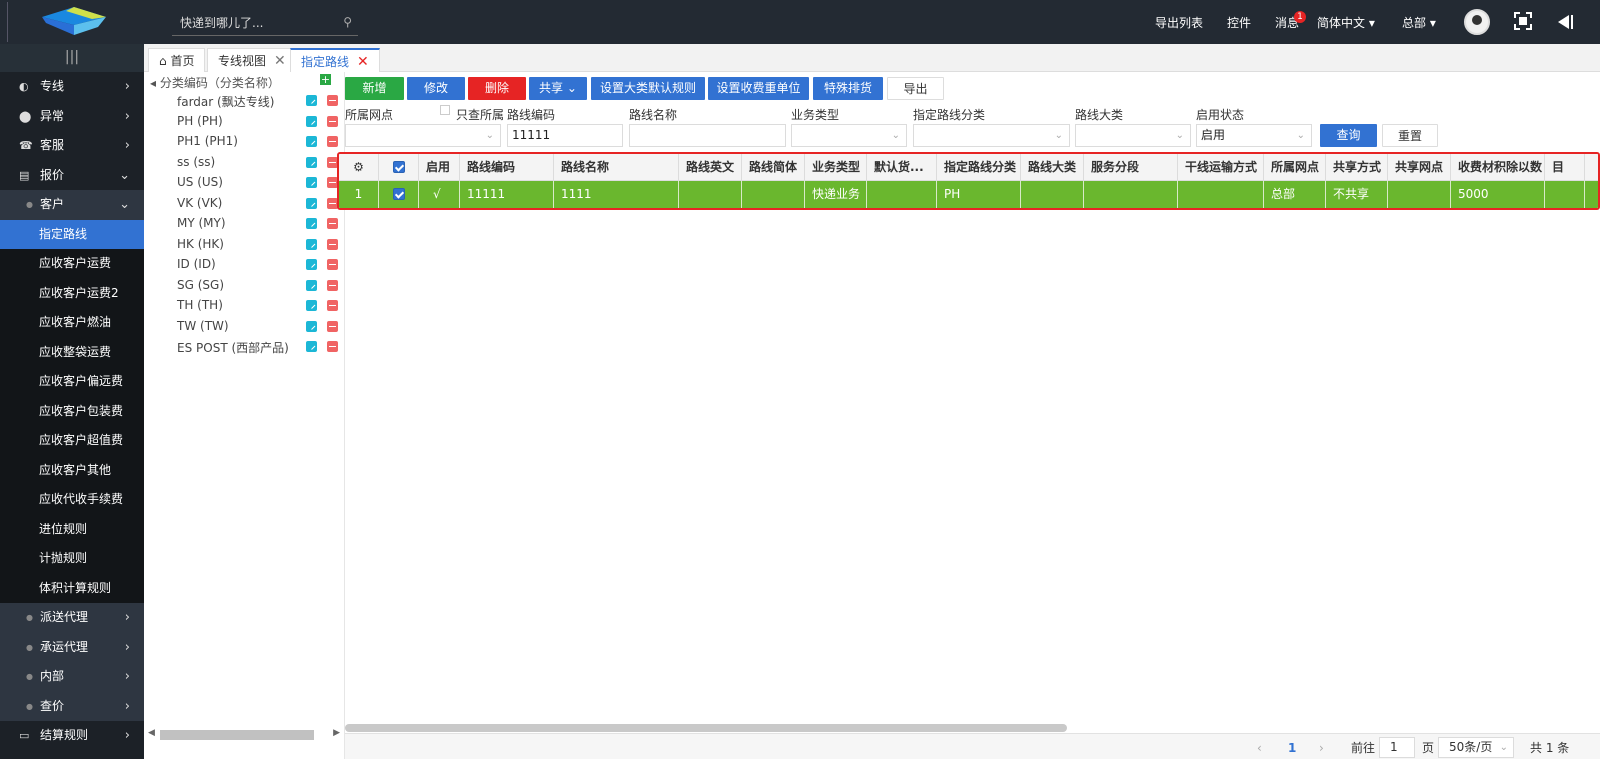 Image resolution: width=1600 pixels, height=759 pixels. What do you see at coordinates (72, 146) in the screenshot?
I see `sidebar-item-service: ☎ 客服 ›` at bounding box center [72, 146].